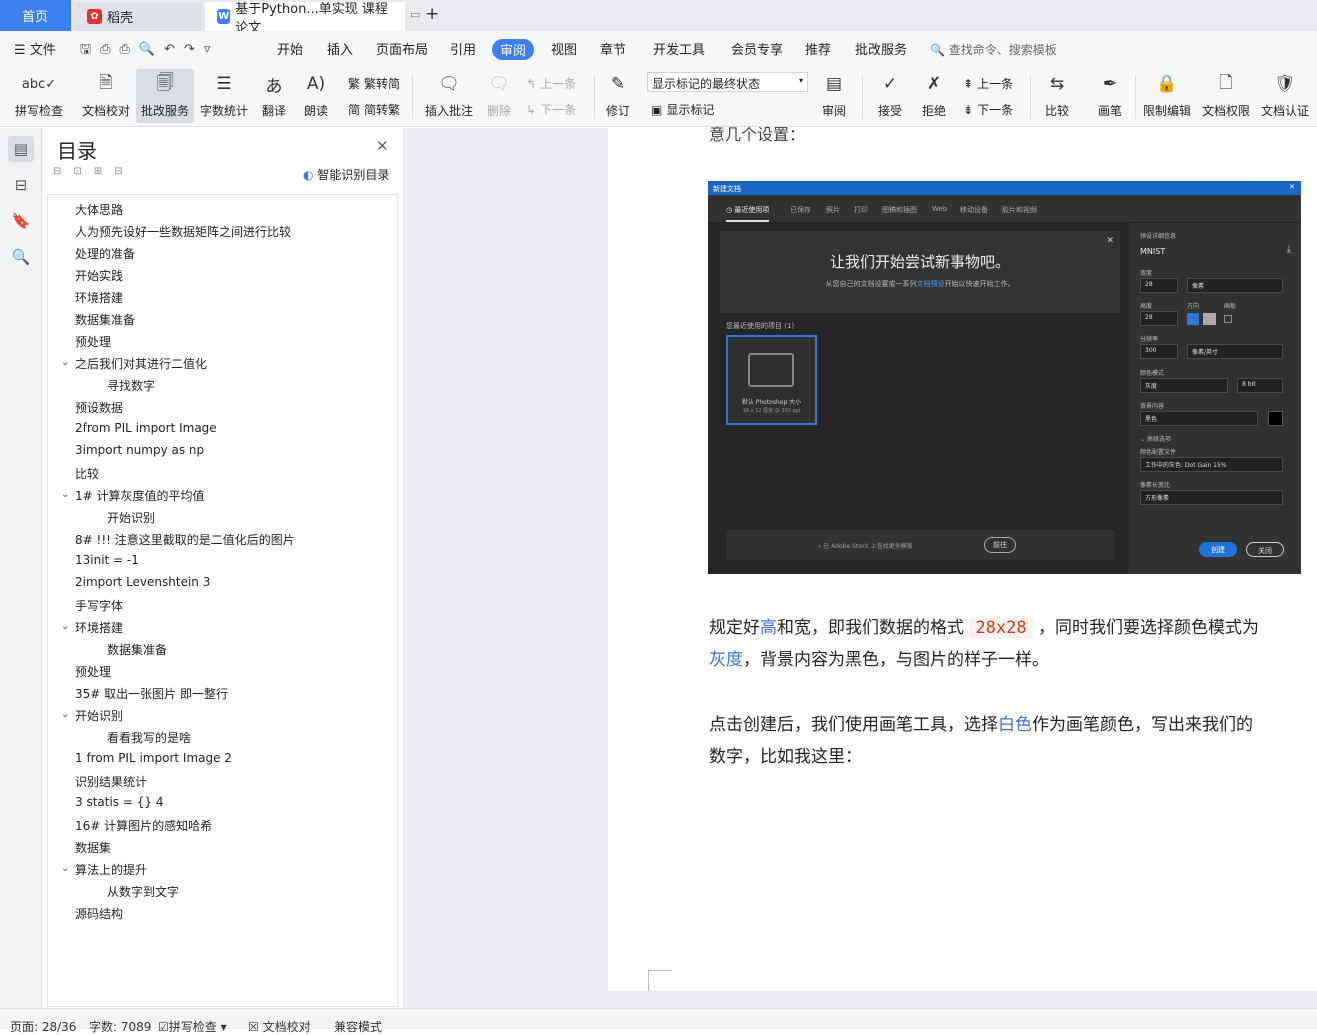 This screenshot has width=1317, height=1035. What do you see at coordinates (143, 891) in the screenshot?
I see `toc-item: 从数字到文字` at bounding box center [143, 891].